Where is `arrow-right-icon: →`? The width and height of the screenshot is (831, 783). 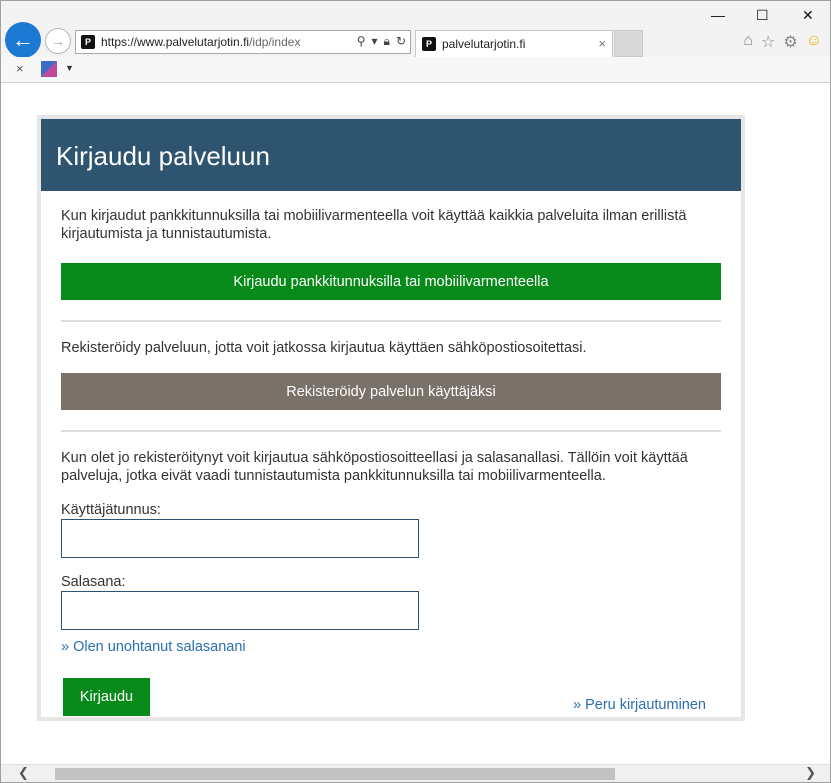 arrow-right-icon: → is located at coordinates (58, 41).